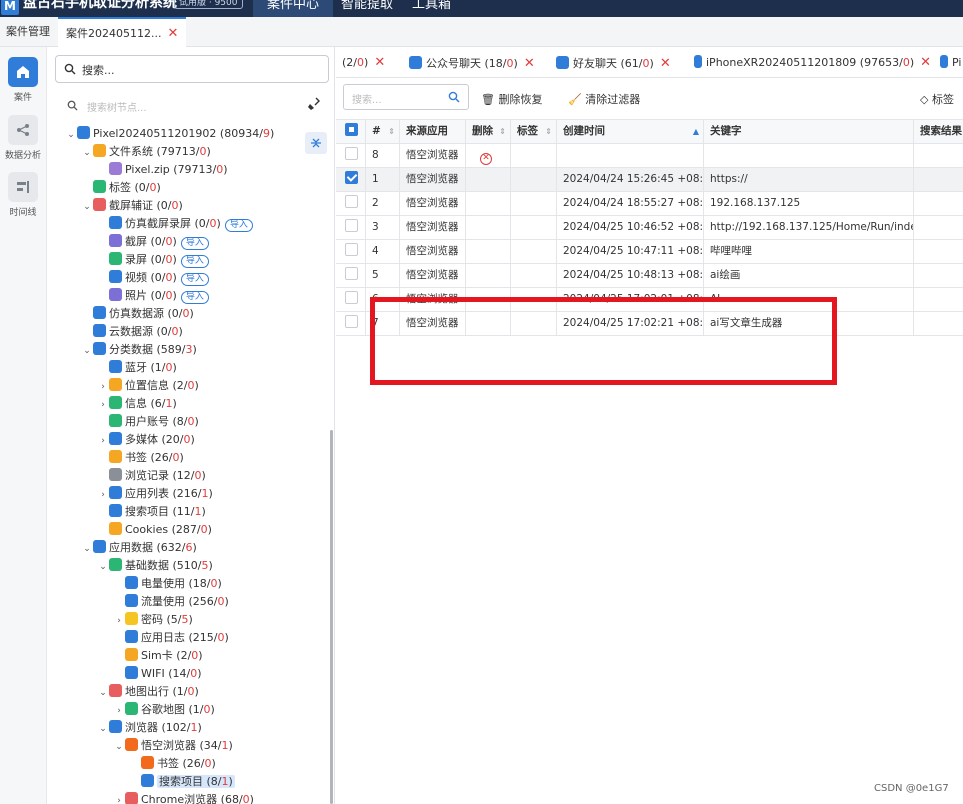 The width and height of the screenshot is (963, 804). What do you see at coordinates (151, 512) in the screenshot?
I see `tree-node: 搜索项目 (11/1)` at bounding box center [151, 512].